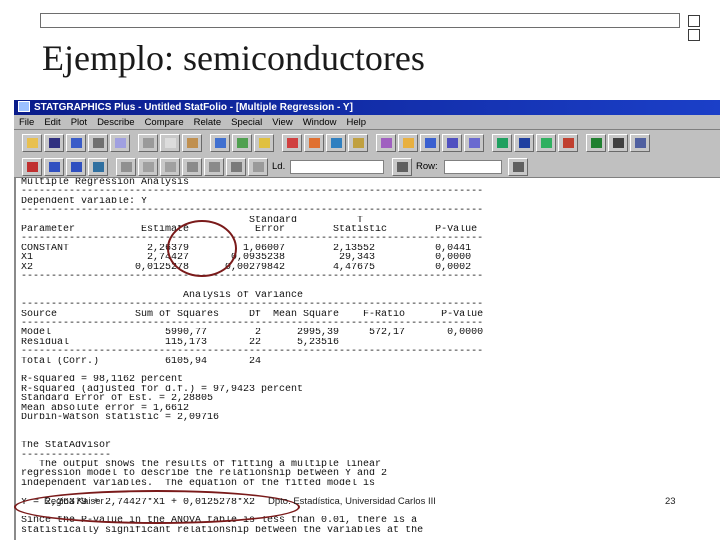 The image size is (720, 540). I want to click on table-button, so click(120, 143).